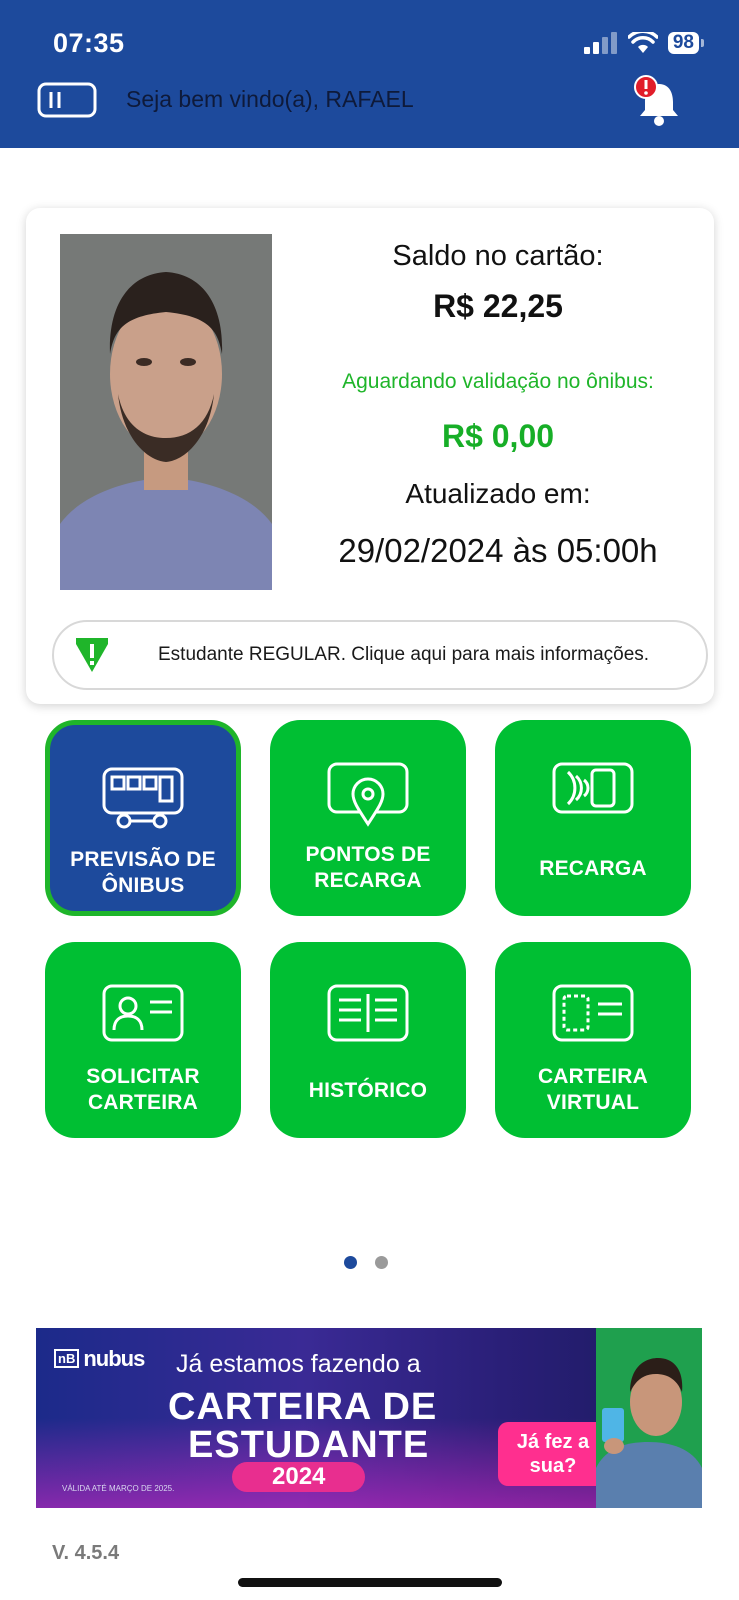  What do you see at coordinates (67, 100) in the screenshot?
I see `card-menu-icon` at bounding box center [67, 100].